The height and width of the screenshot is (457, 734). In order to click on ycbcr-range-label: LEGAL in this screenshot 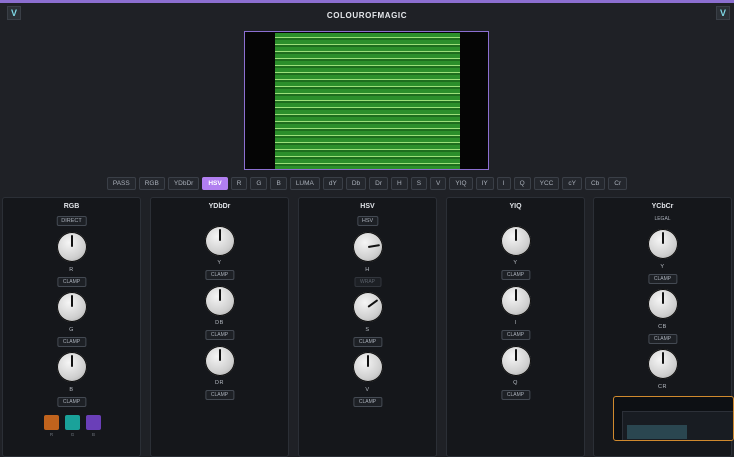, I will do `click(662, 219)`.